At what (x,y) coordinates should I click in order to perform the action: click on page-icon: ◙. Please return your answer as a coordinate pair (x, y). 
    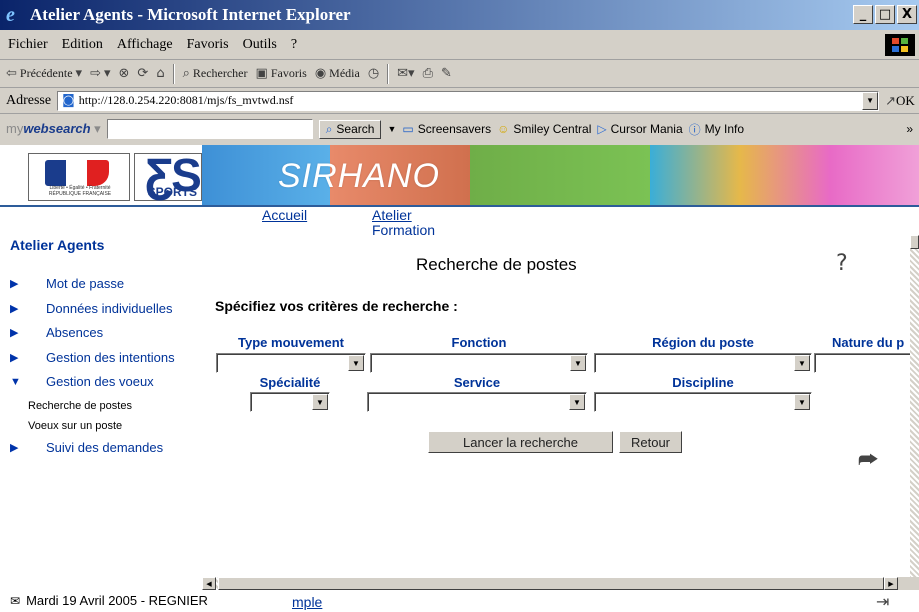
    Looking at the image, I should click on (68, 100).